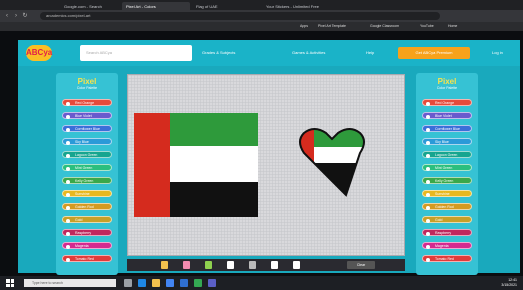 This screenshot has width=523, height=290. I want to click on undo-tool-icon, so click(274, 265).